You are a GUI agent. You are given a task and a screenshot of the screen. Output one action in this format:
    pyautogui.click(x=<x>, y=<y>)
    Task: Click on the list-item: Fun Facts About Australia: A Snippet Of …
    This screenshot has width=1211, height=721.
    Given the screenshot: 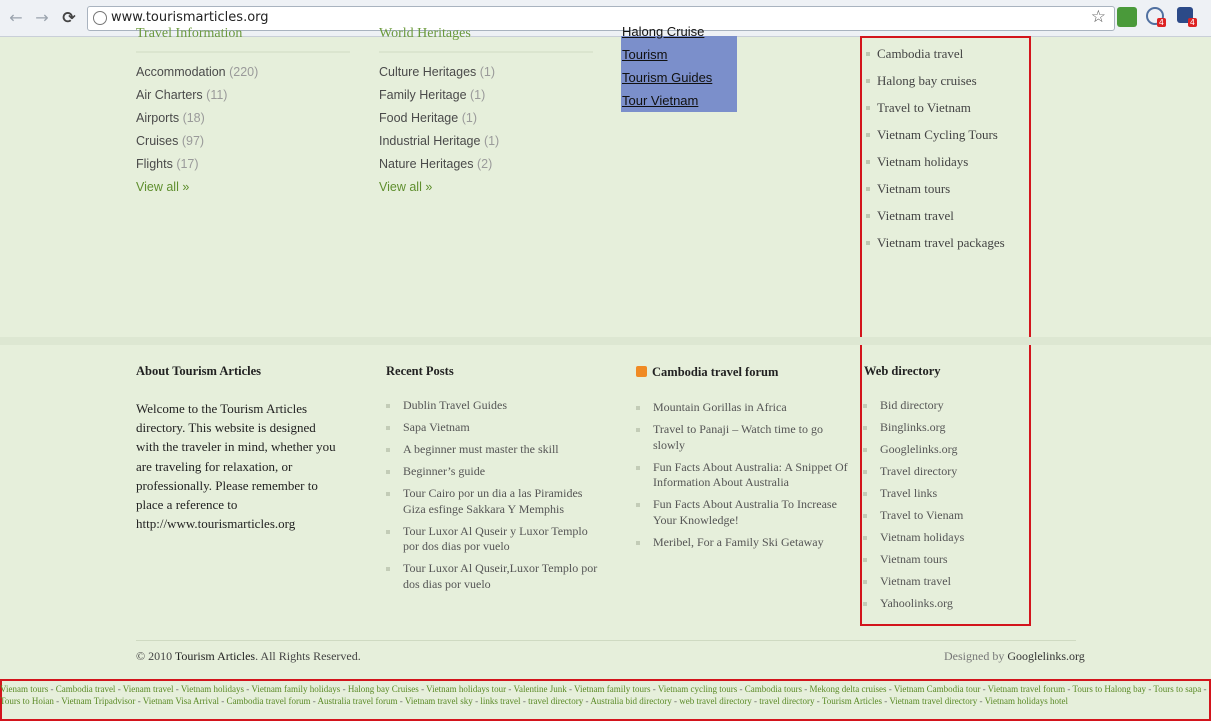 What is the action you would take?
    pyautogui.click(x=743, y=475)
    